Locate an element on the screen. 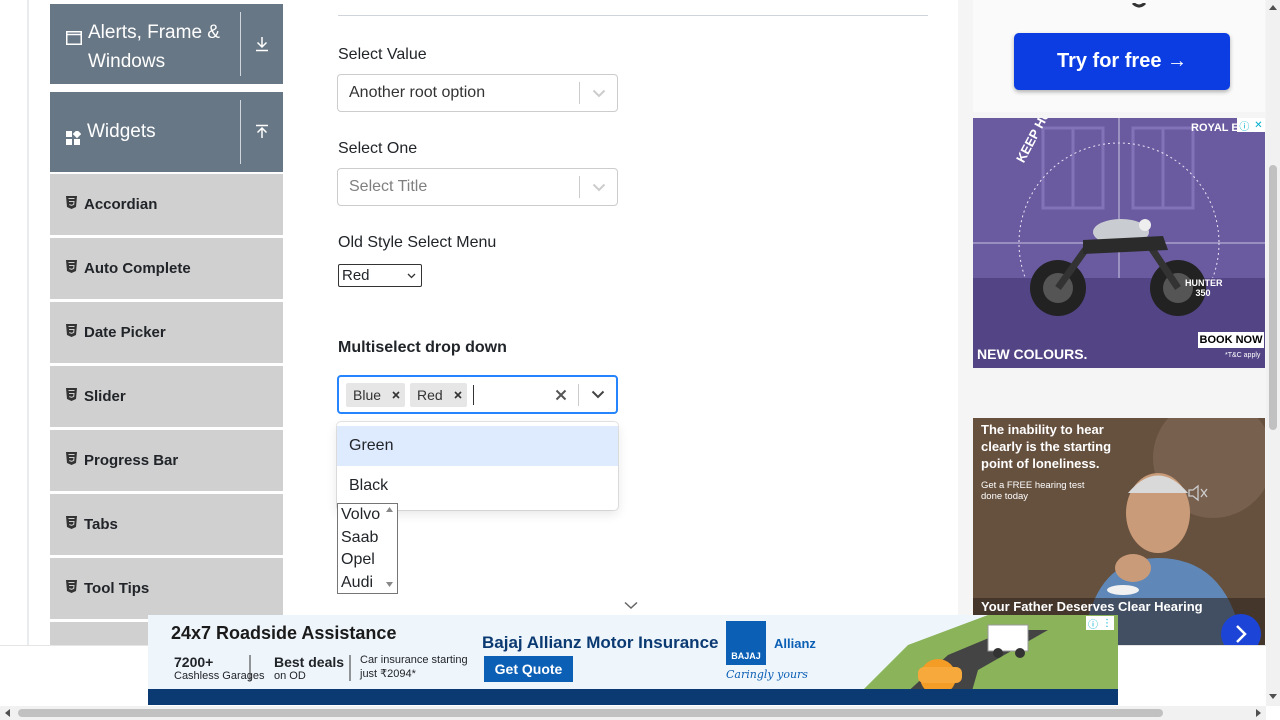 Image resolution: width=1280 pixels, height=720 pixels. sidebar-group-widgets: Widgets is located at coordinates (166, 132).